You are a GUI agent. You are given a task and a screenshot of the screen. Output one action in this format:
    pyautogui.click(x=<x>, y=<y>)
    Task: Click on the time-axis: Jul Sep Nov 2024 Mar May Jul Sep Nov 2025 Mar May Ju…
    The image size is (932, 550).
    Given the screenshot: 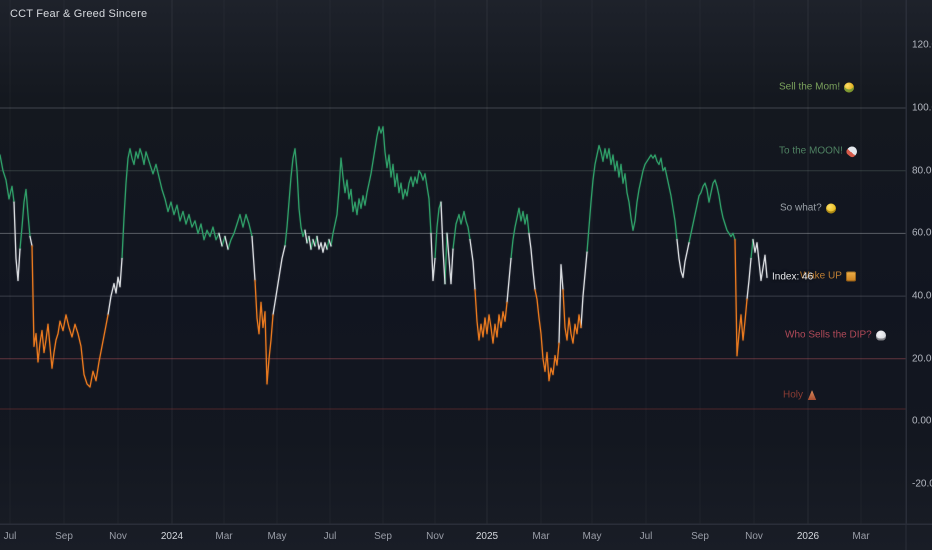 What is the action you would take?
    pyautogui.click(x=466, y=537)
    